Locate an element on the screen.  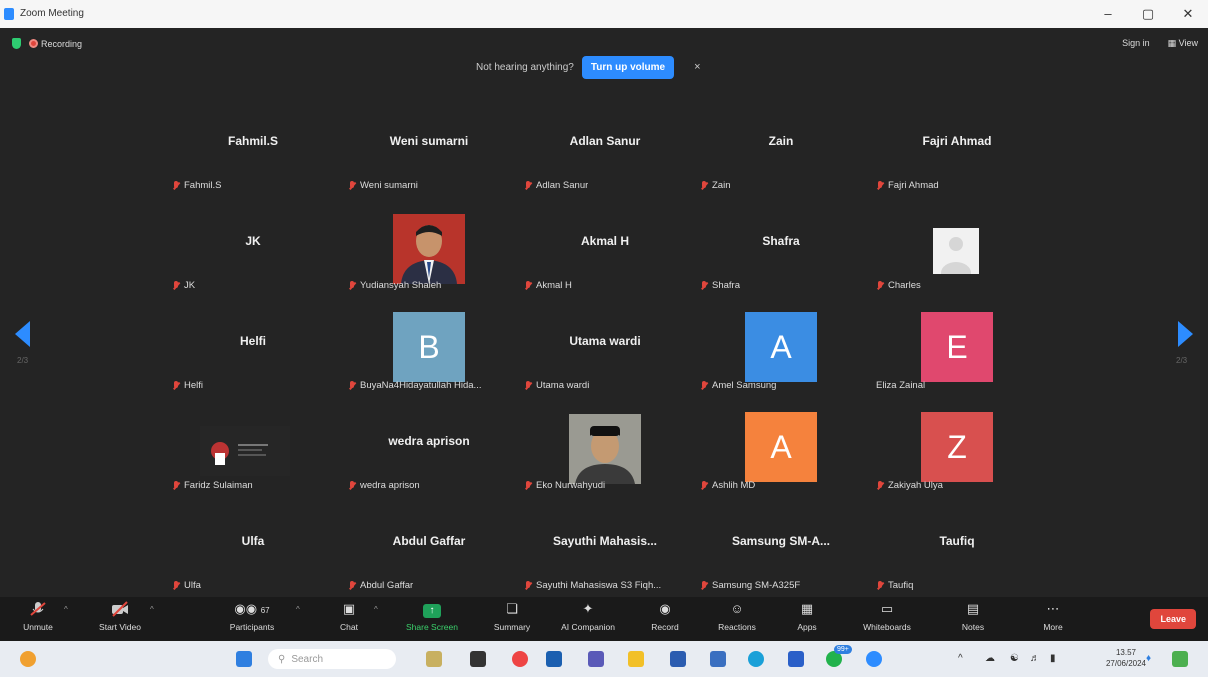
chrome-icon is located at coordinates (520, 659).